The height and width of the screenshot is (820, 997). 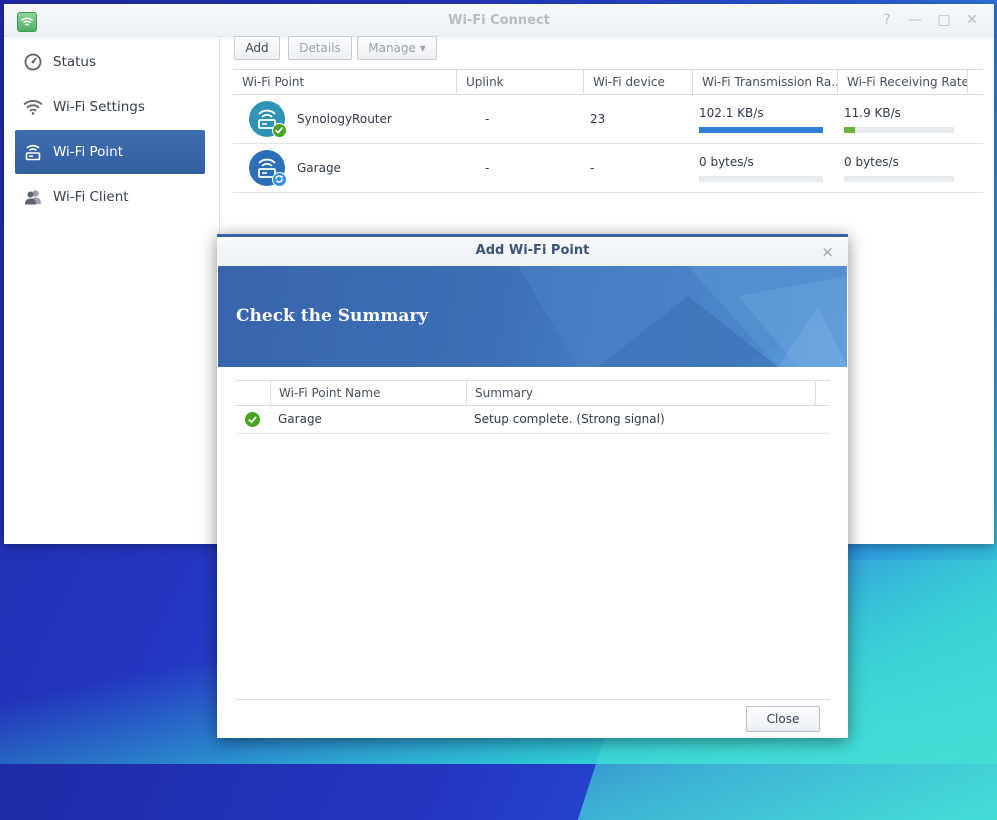 I want to click on table-row: SynologyRouter - 23 102.1 KB/s 11.9 KB/s, so click(x=608, y=119).